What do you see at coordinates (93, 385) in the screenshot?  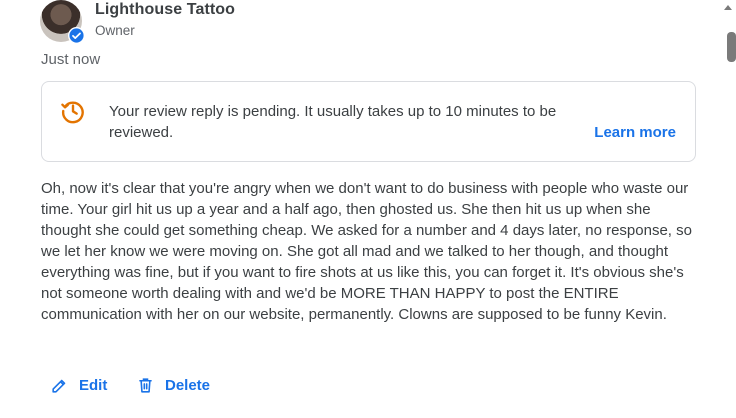 I see `edit-label: Edit` at bounding box center [93, 385].